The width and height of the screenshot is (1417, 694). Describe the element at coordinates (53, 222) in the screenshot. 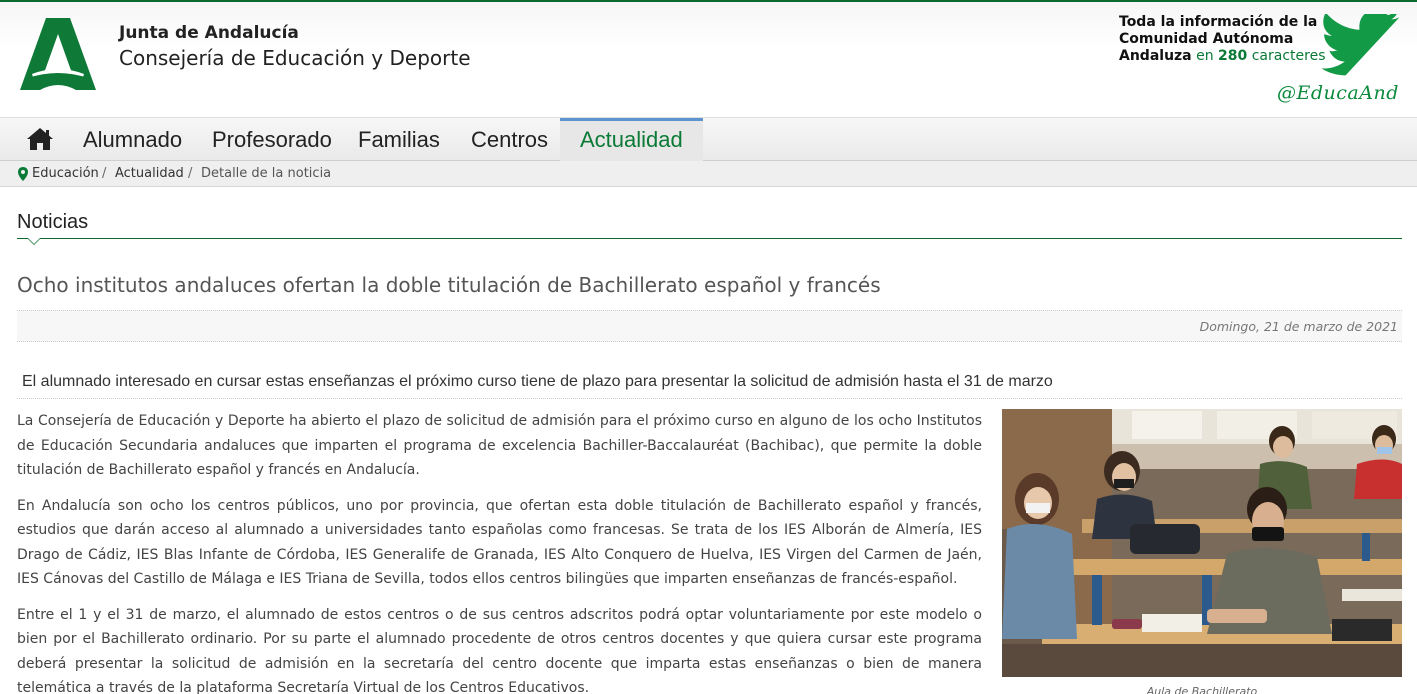

I see `section-title: Noticias` at that location.